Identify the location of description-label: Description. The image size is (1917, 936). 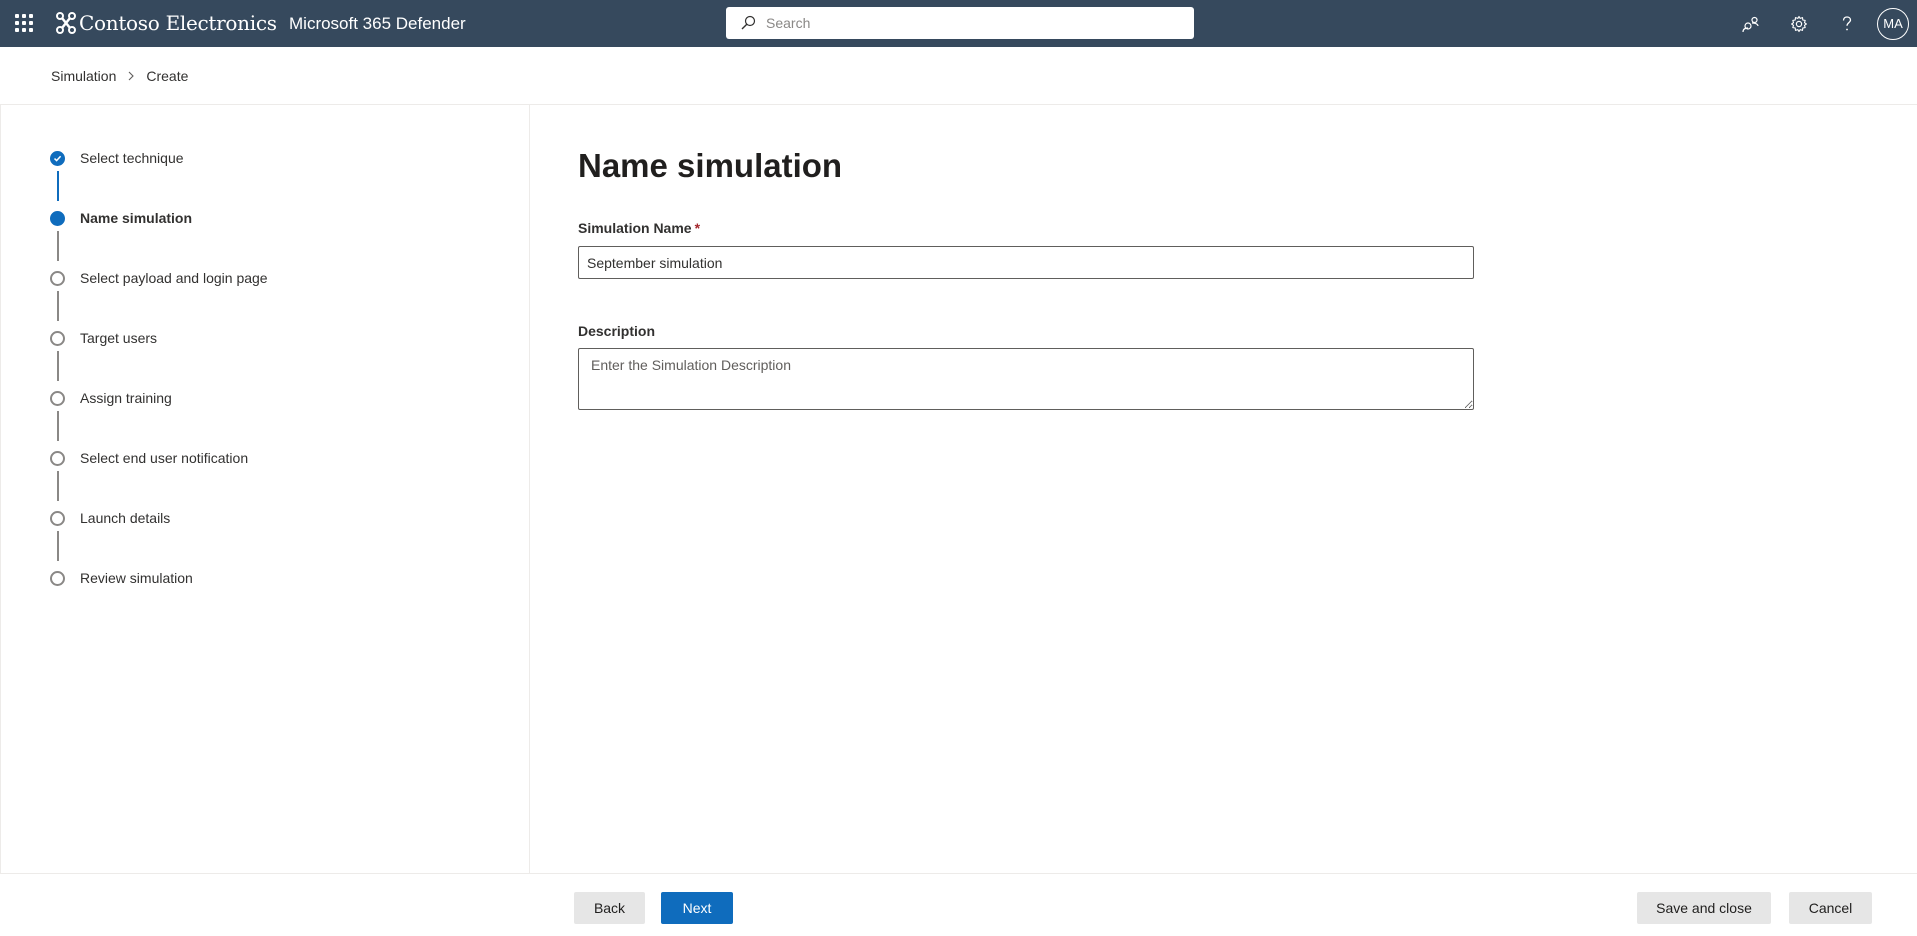
(617, 331).